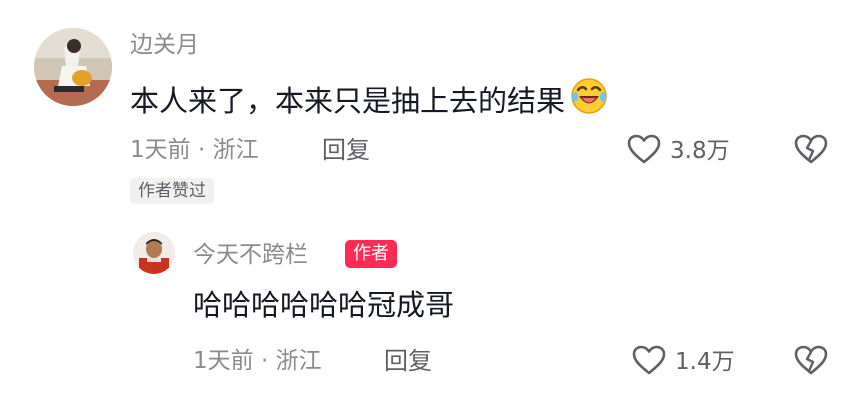  What do you see at coordinates (700, 151) in the screenshot?
I see `comment-like-count: 3.8万` at bounding box center [700, 151].